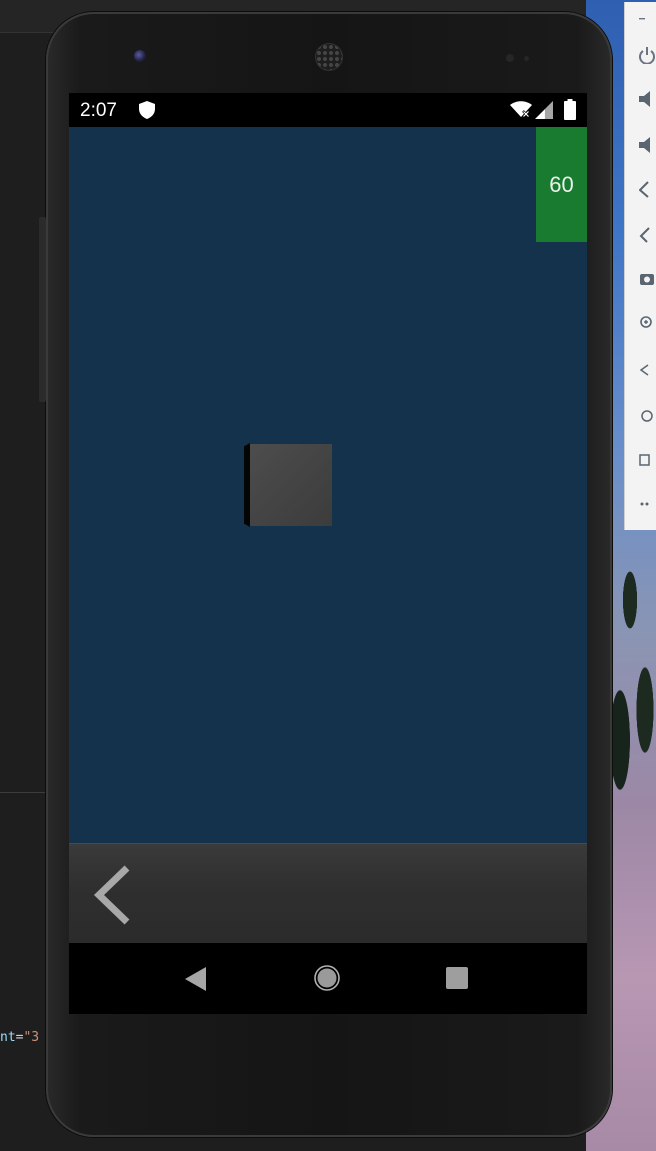 The width and height of the screenshot is (656, 1151). Describe the element at coordinates (8, 1037) in the screenshot. I see `code-attr: nt` at that location.